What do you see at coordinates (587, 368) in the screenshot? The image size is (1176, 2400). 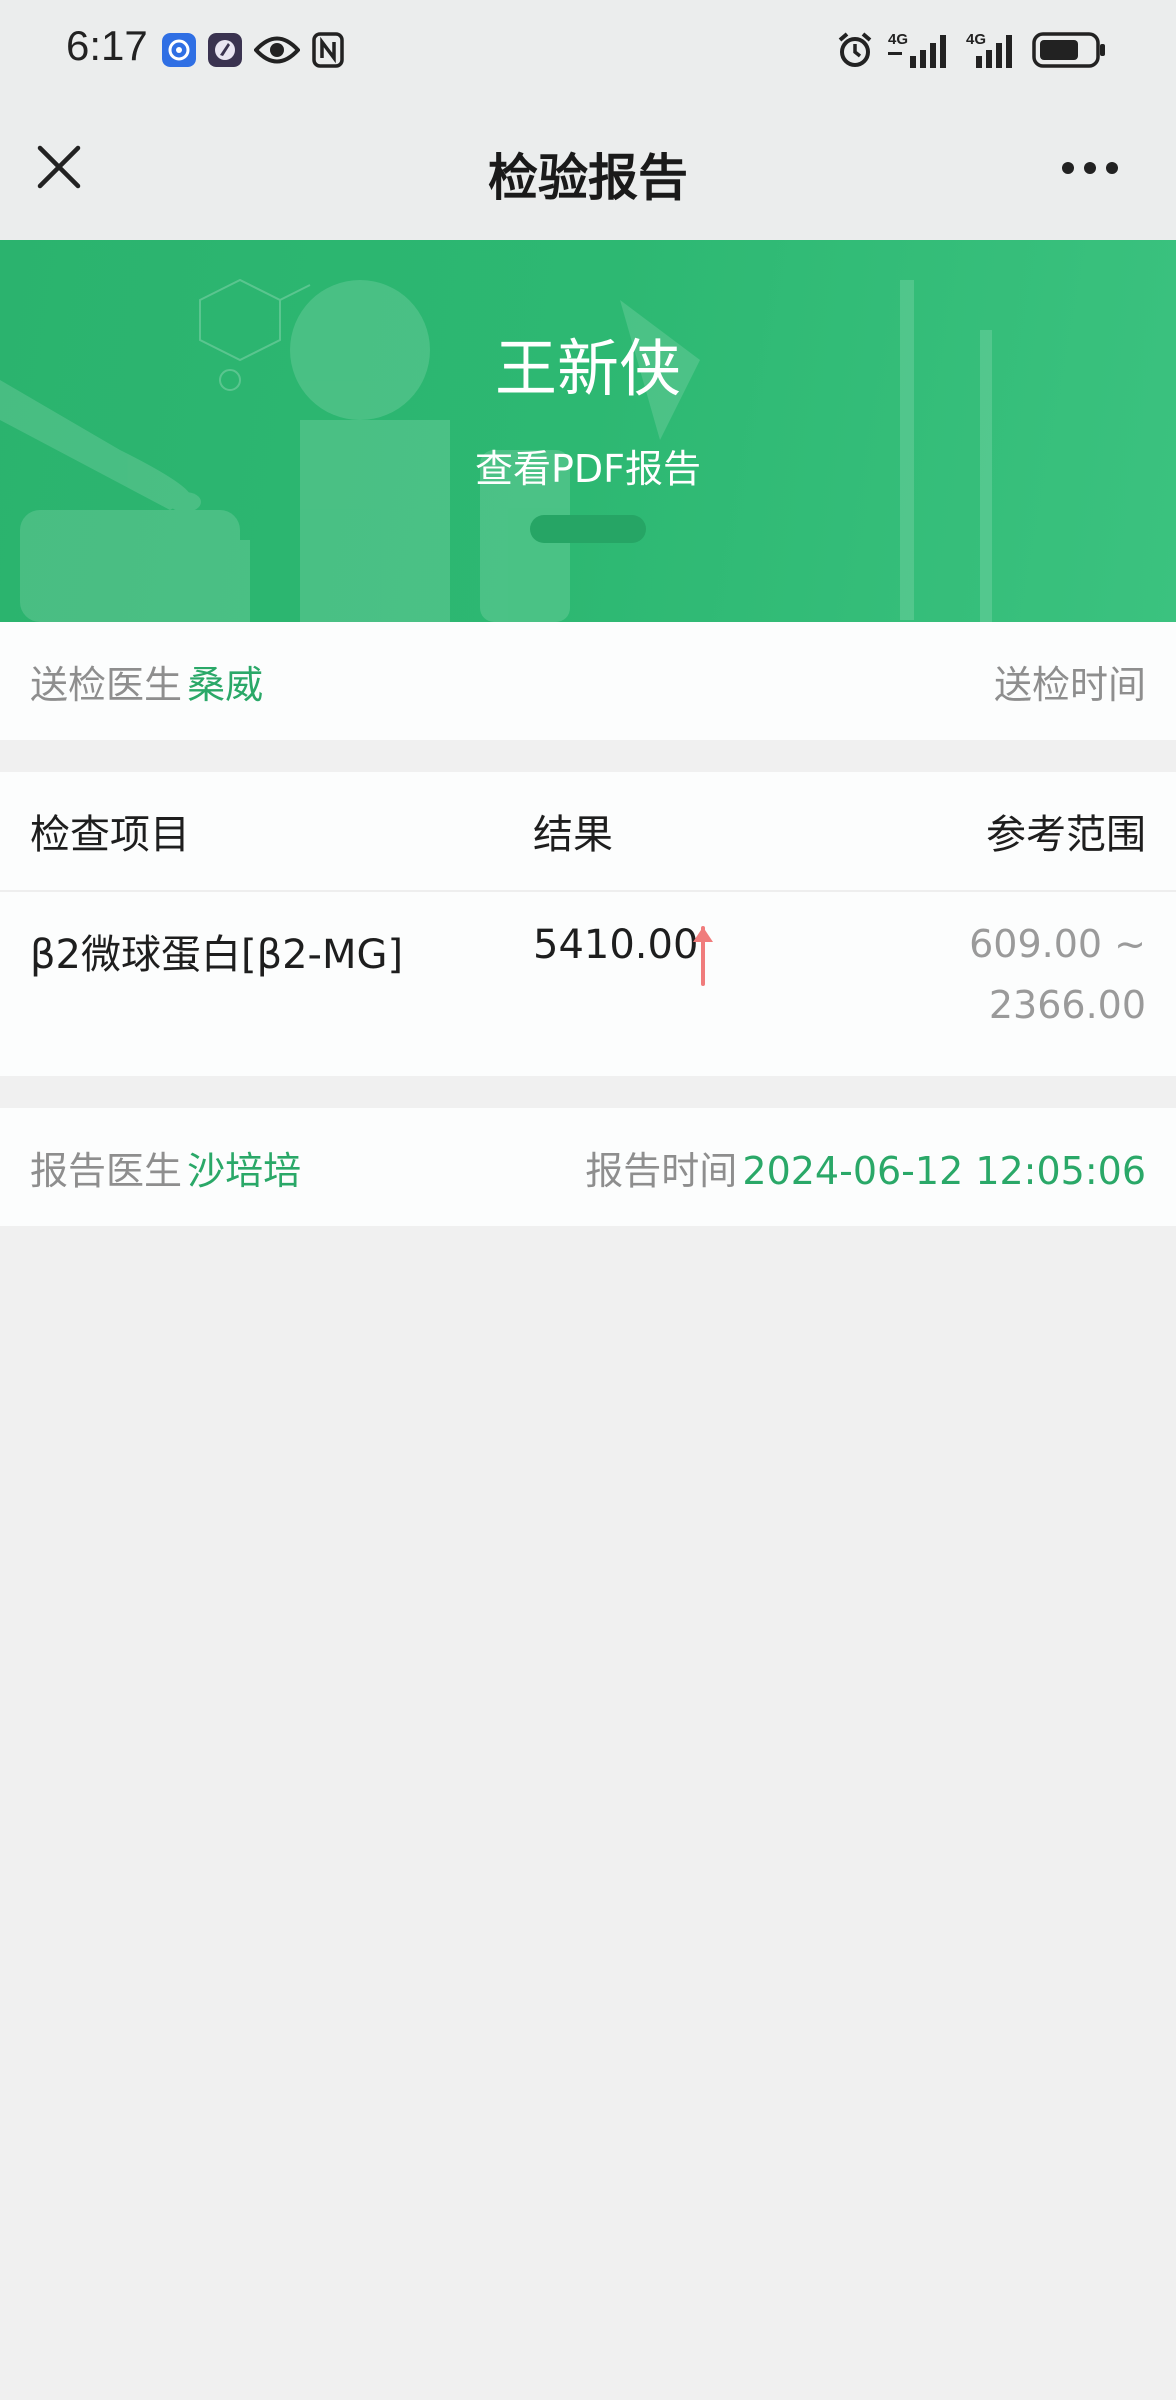 I see `patient-name: 王新侠` at bounding box center [587, 368].